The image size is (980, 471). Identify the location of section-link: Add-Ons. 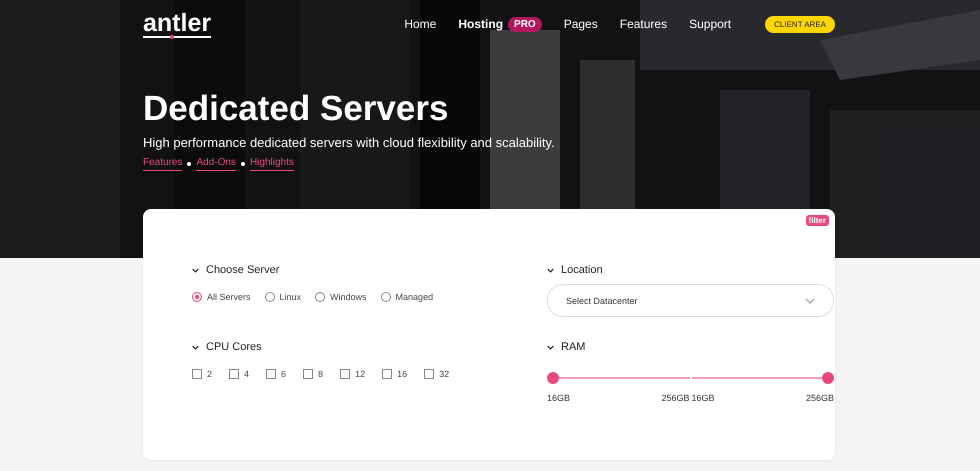
(216, 164).